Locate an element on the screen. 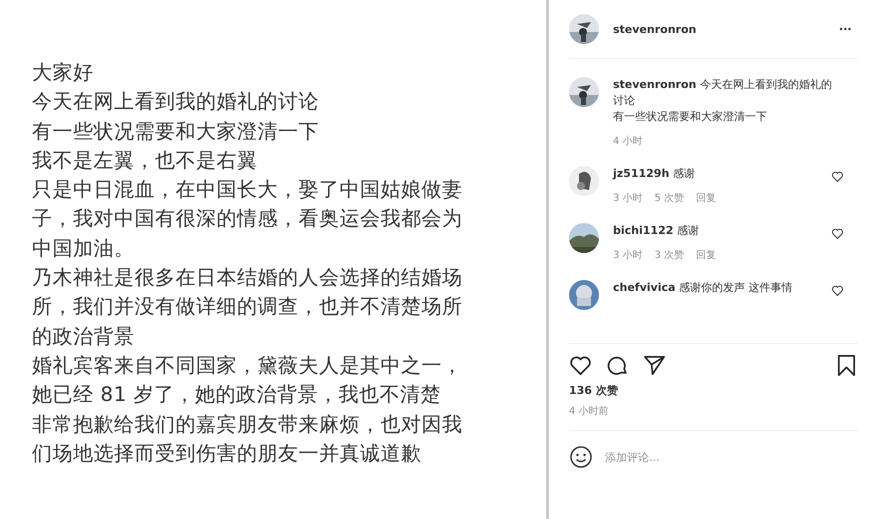  username: stevenronron is located at coordinates (654, 29).